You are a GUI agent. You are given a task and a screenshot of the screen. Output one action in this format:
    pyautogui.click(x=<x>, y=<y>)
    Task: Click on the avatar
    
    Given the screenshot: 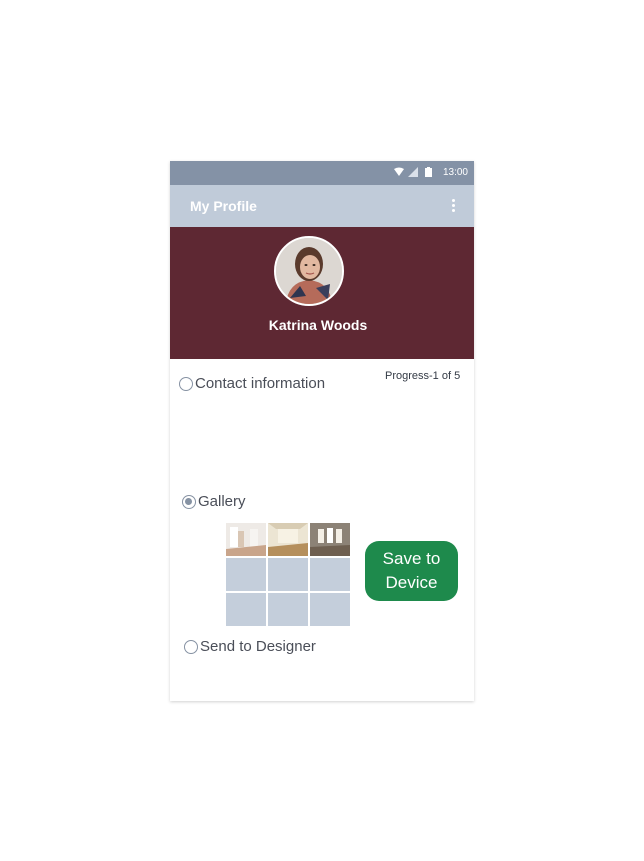 What is the action you would take?
    pyautogui.click(x=309, y=271)
    